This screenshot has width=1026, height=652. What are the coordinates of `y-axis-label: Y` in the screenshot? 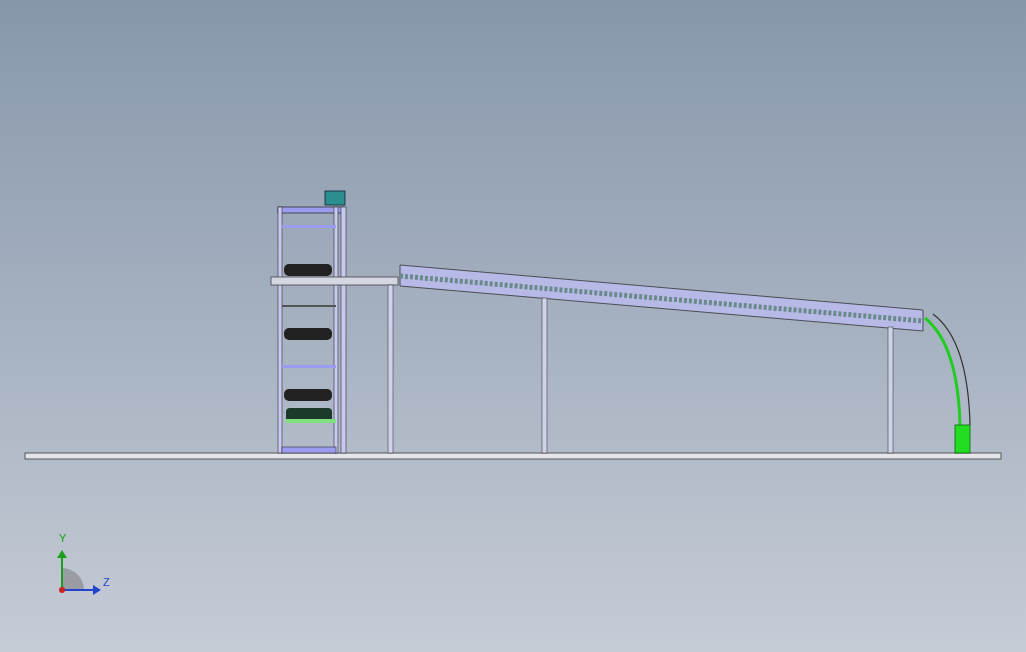 It's located at (63, 538).